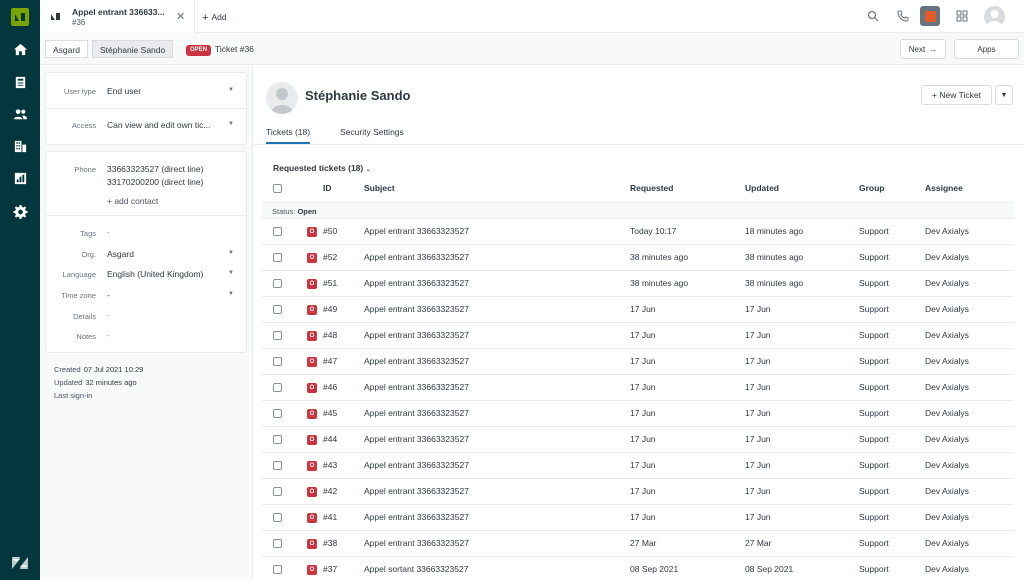 This screenshot has width=1024, height=580. Describe the element at coordinates (20, 17) in the screenshot. I see `zendesk-support-logo-icon` at that location.